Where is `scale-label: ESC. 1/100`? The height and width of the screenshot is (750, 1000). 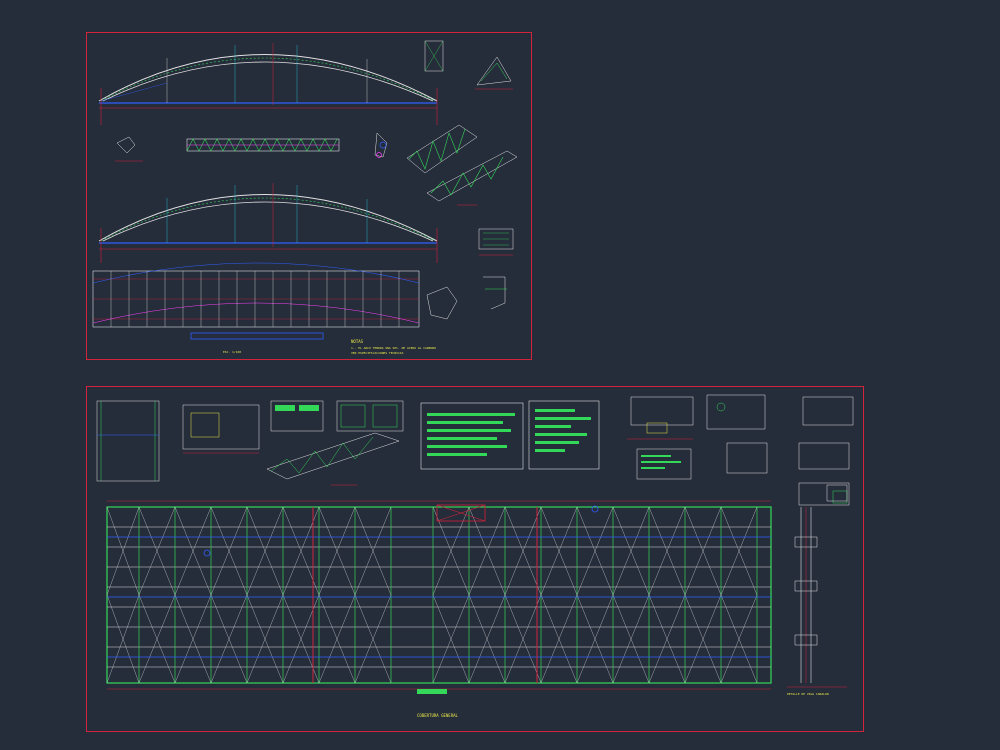 scale-label: ESC. 1/100 is located at coordinates (232, 352).